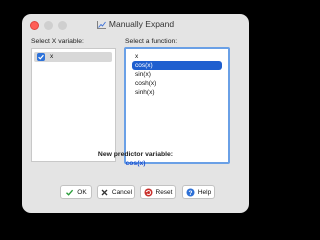  I want to click on window-title-group: Manually Expand, so click(135, 24).